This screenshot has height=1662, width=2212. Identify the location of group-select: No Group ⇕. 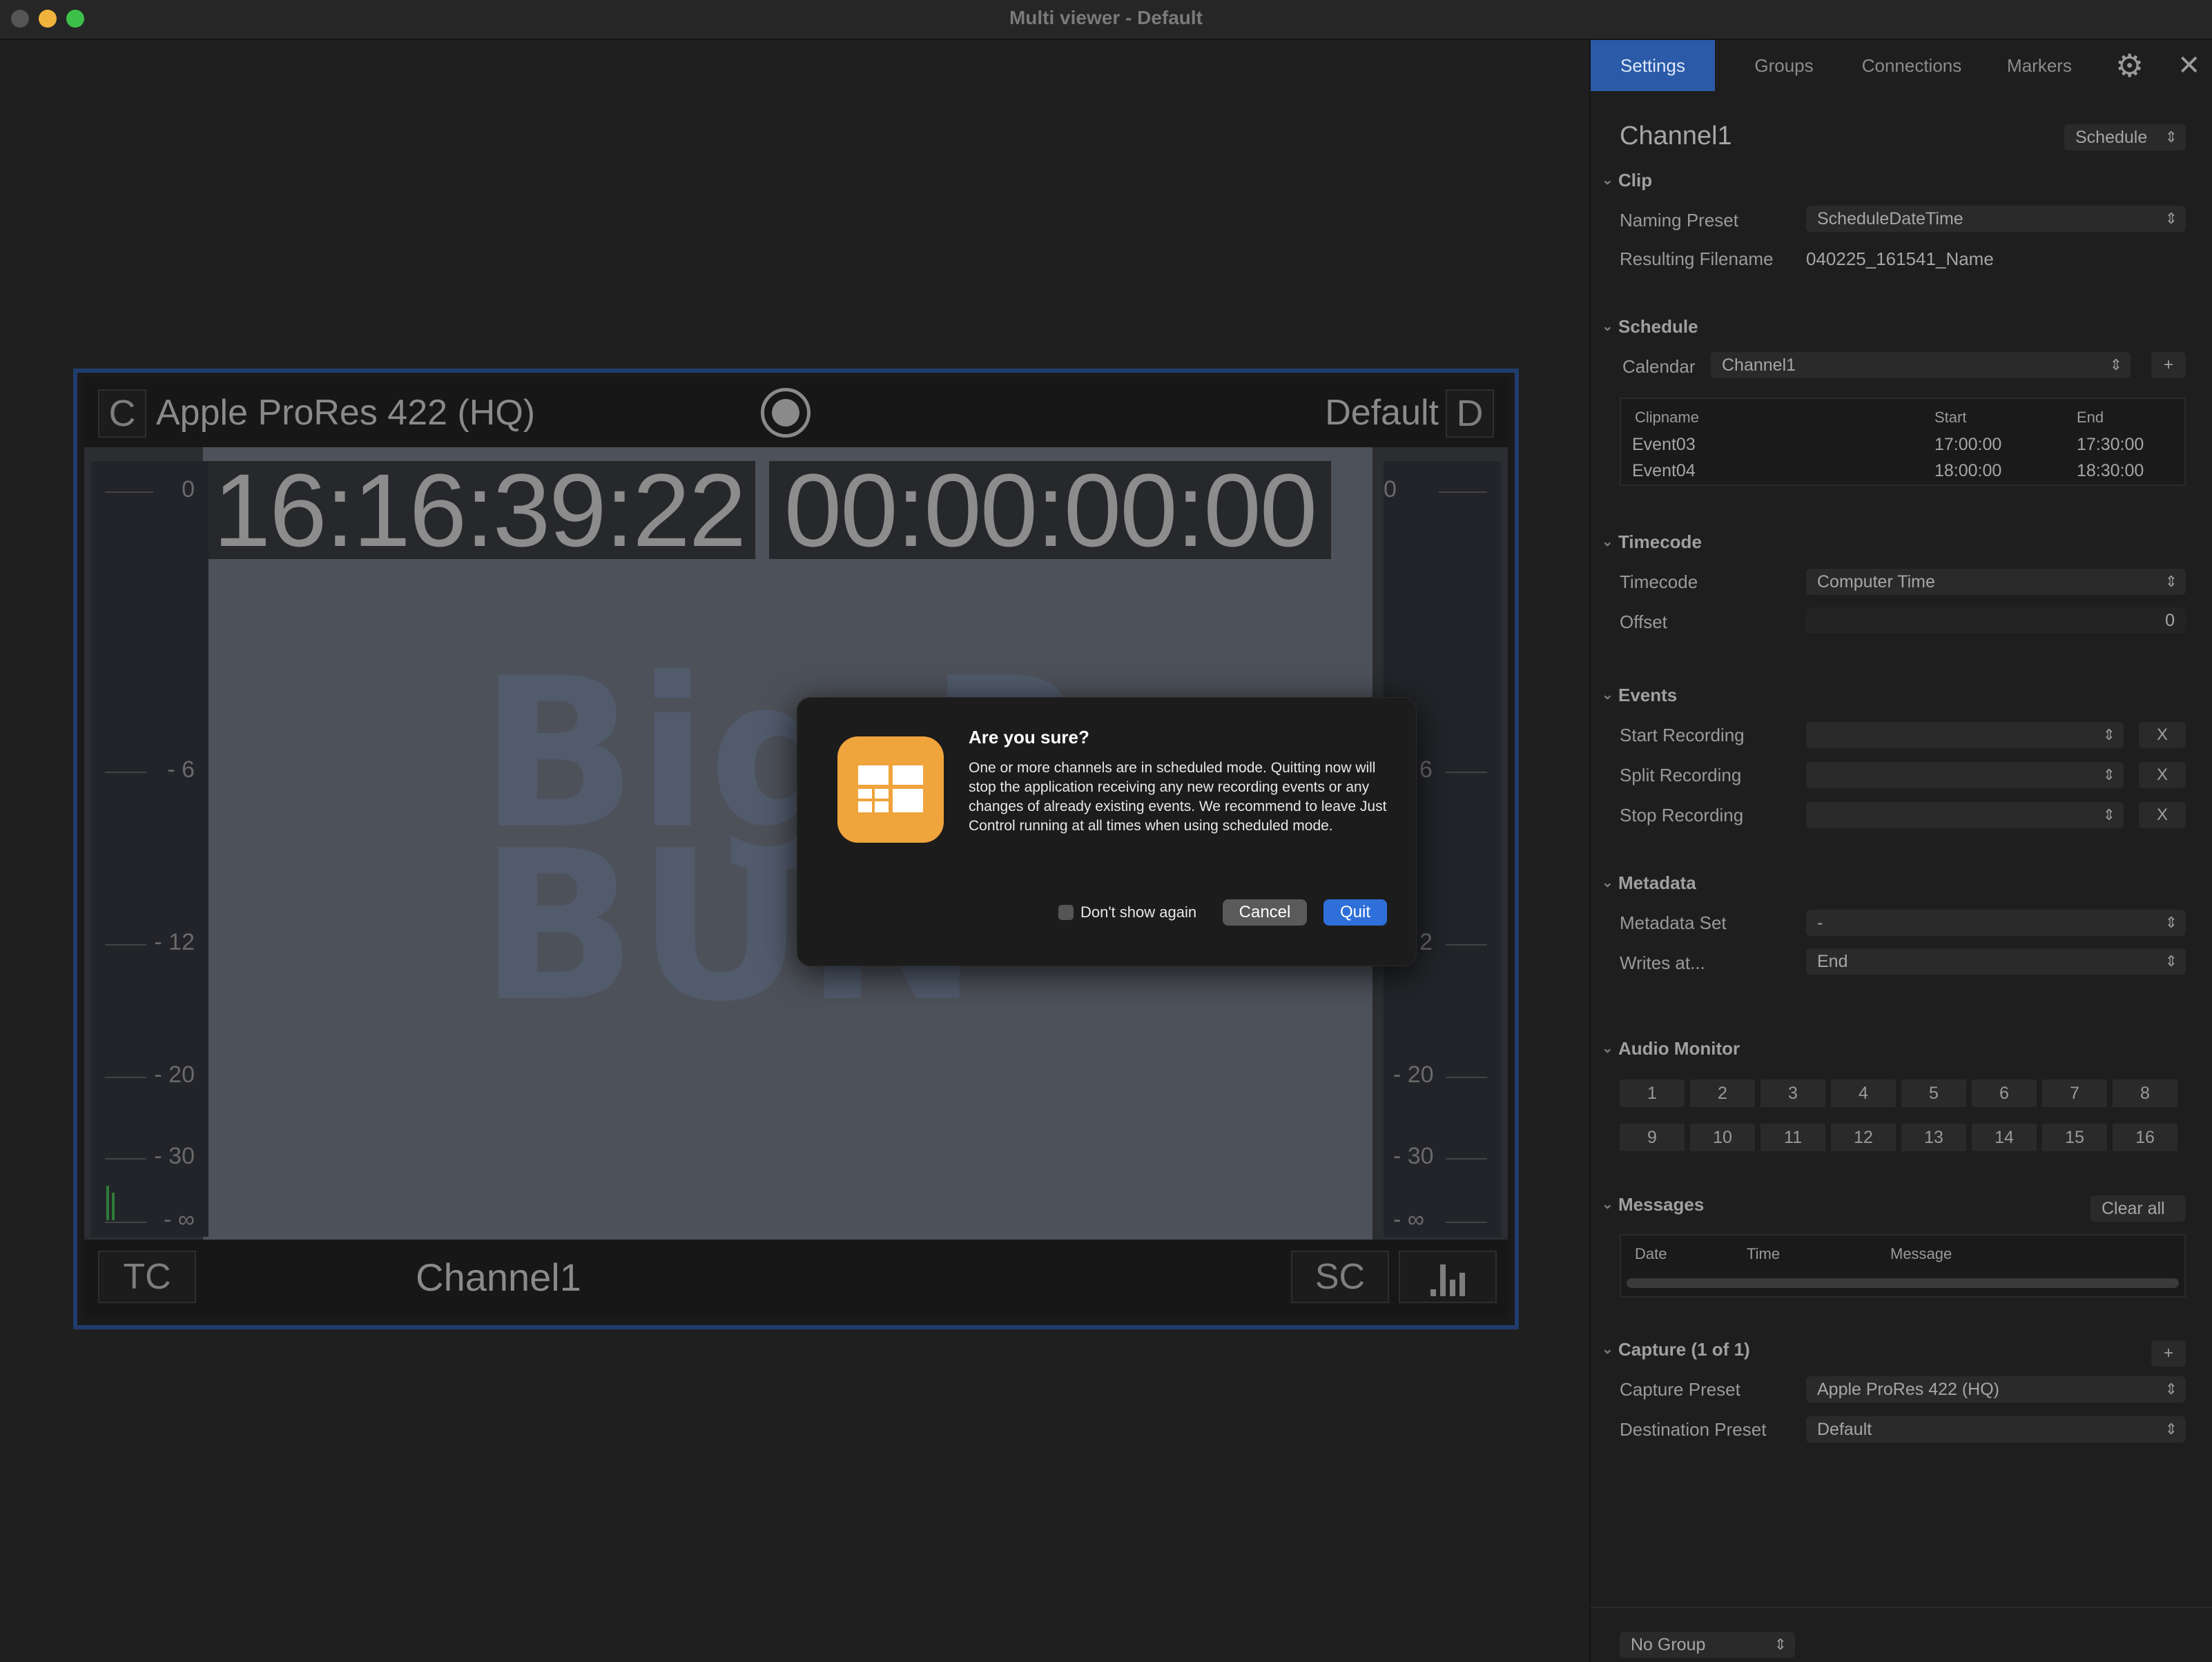
(1707, 1645).